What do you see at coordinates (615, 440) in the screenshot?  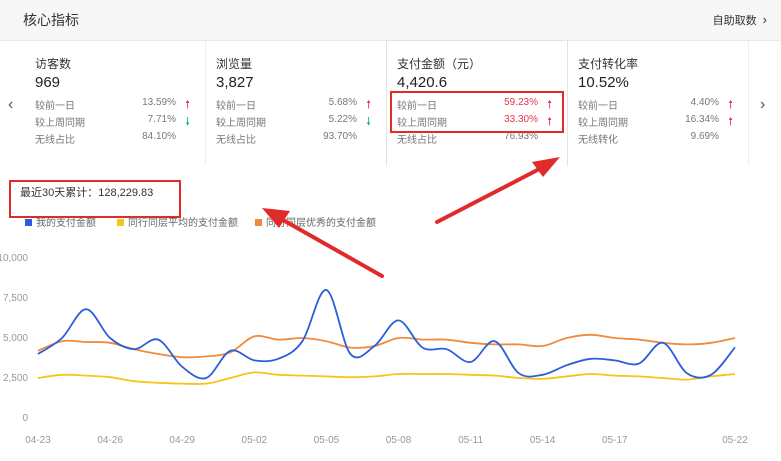 I see `x-tick-label: 05-17` at bounding box center [615, 440].